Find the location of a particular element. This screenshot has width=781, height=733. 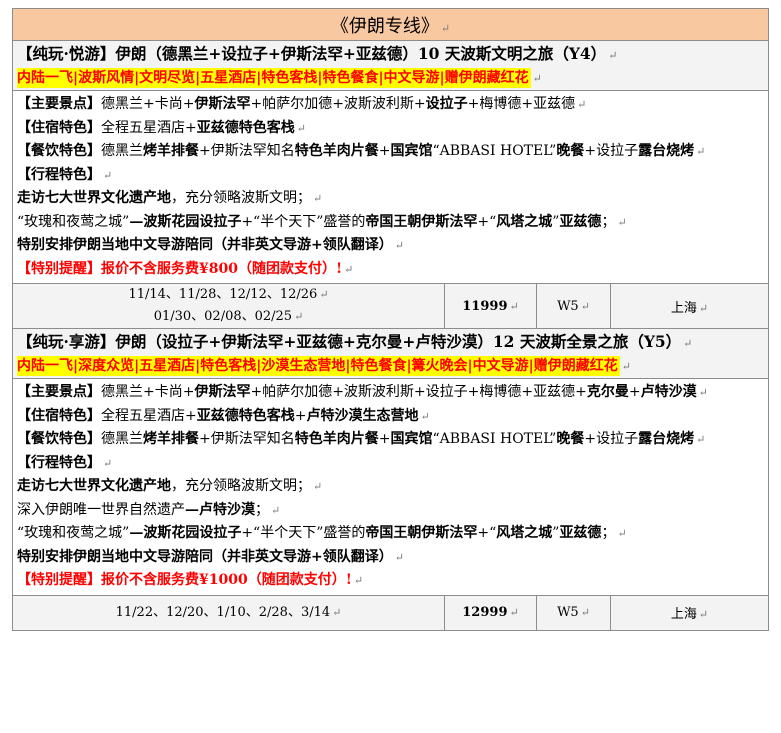

detail-text: 伊斯法罕 is located at coordinates (222, 104).